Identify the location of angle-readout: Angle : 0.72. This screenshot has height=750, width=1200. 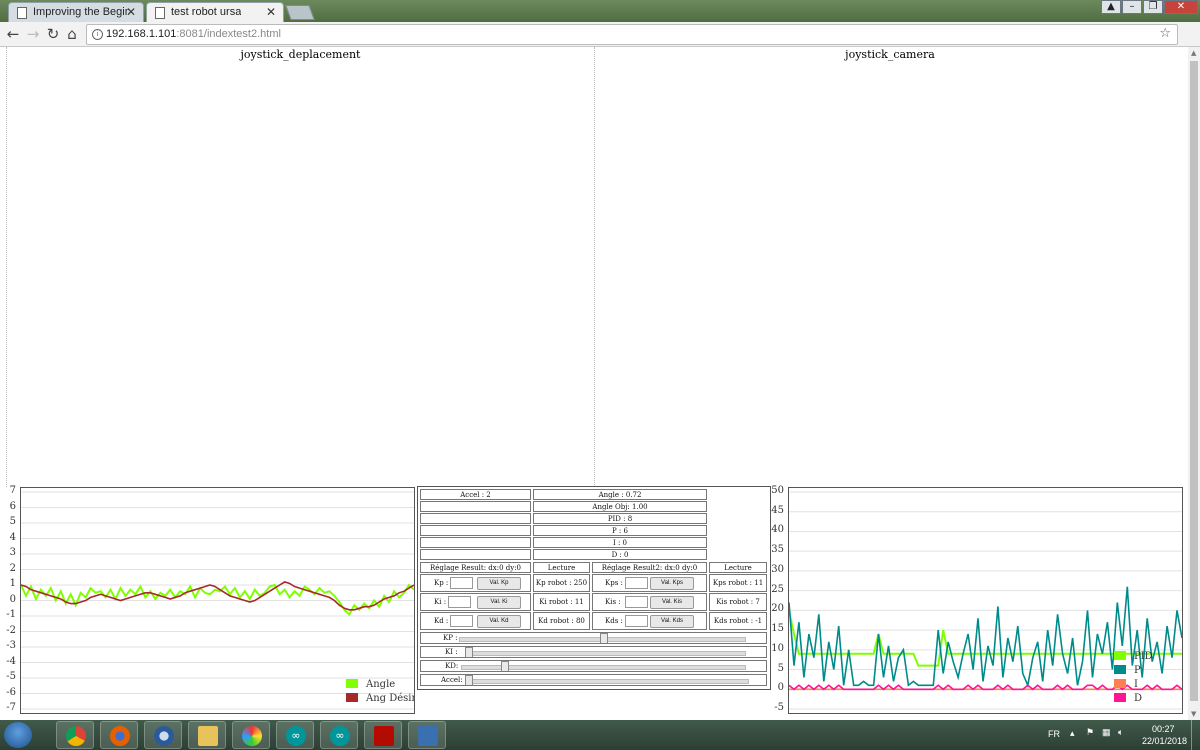
(620, 494).